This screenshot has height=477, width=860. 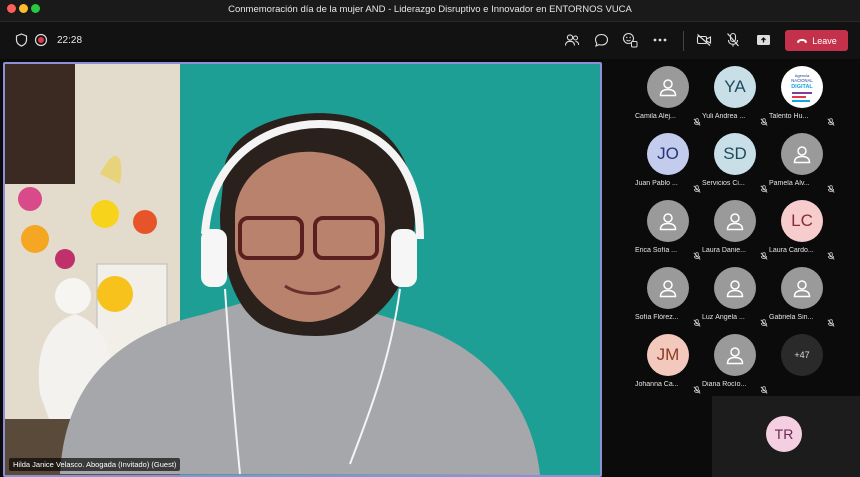 I want to click on participant-initials: JM, so click(x=668, y=355).